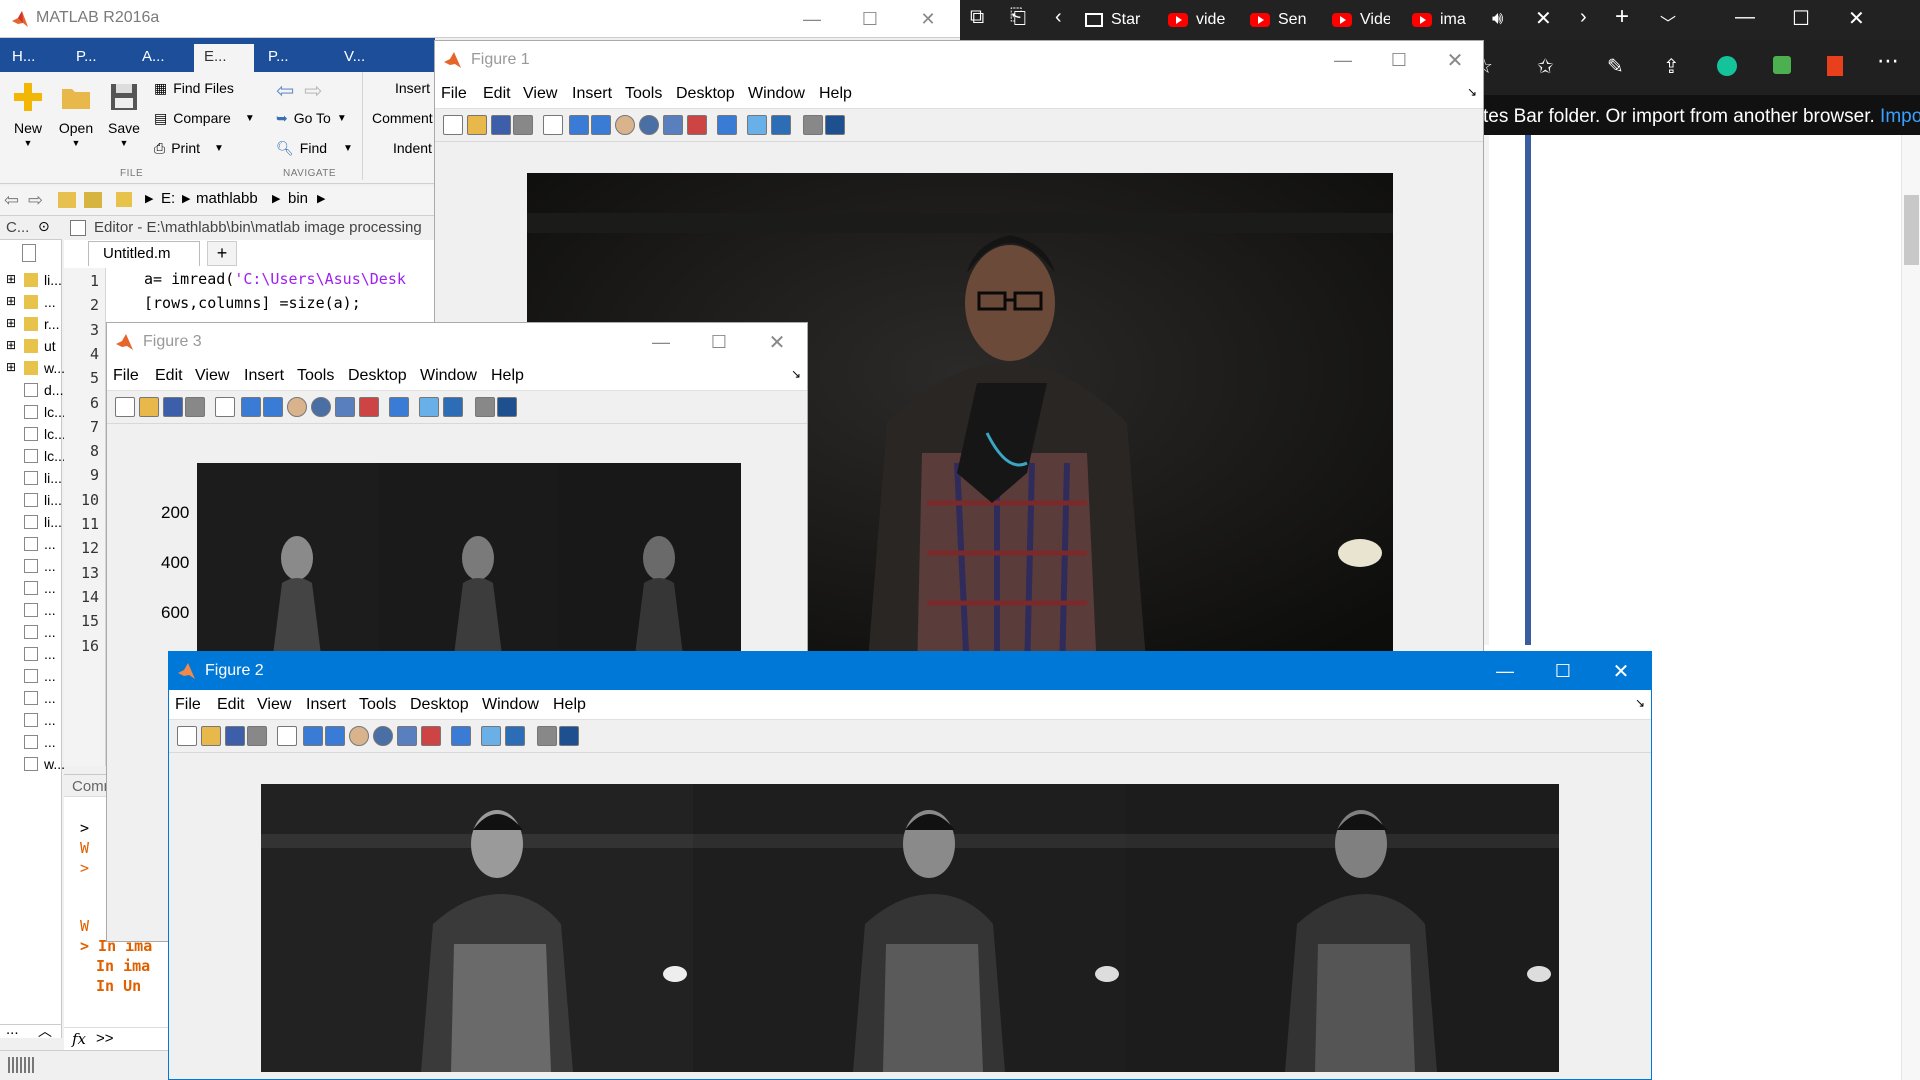  What do you see at coordinates (35, 200) in the screenshot?
I see `forward-icon: ⇨` at bounding box center [35, 200].